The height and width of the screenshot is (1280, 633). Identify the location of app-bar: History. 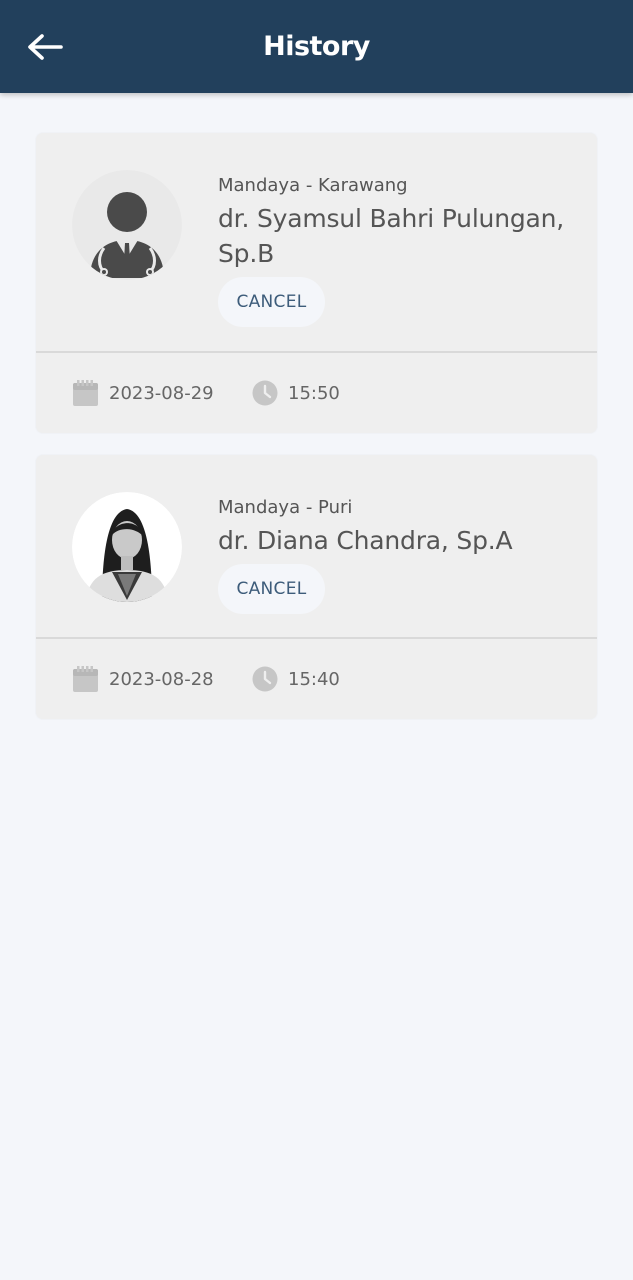
(316, 46).